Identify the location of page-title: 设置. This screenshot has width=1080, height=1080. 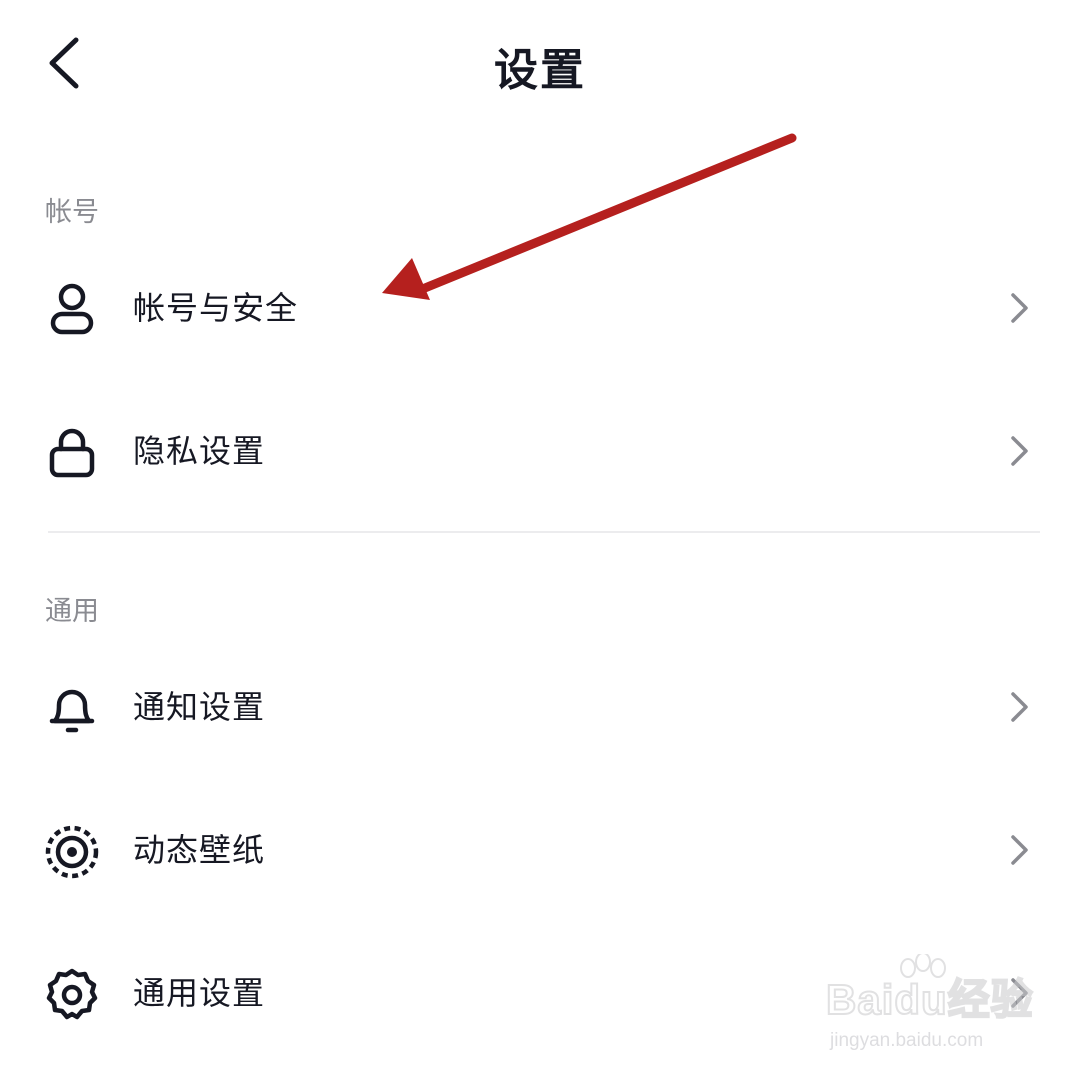
(540, 70).